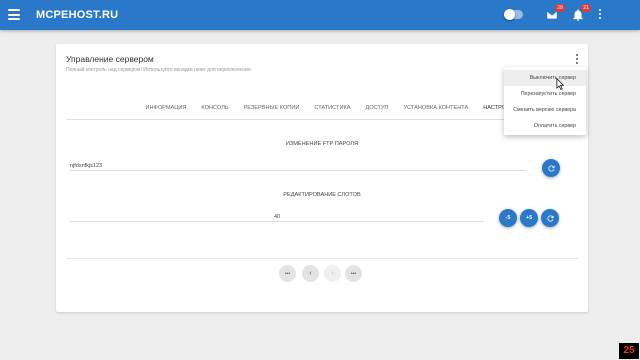 This screenshot has height=360, width=640. Describe the element at coordinates (322, 119) in the screenshot. I see `tab-divider` at that location.